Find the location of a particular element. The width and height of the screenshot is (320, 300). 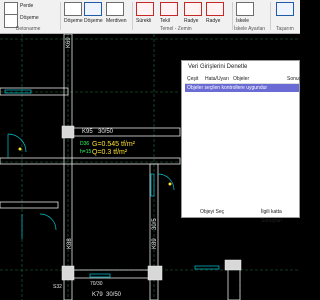

beam-size-label-k89: 30/5 is located at coordinates (155, 224).